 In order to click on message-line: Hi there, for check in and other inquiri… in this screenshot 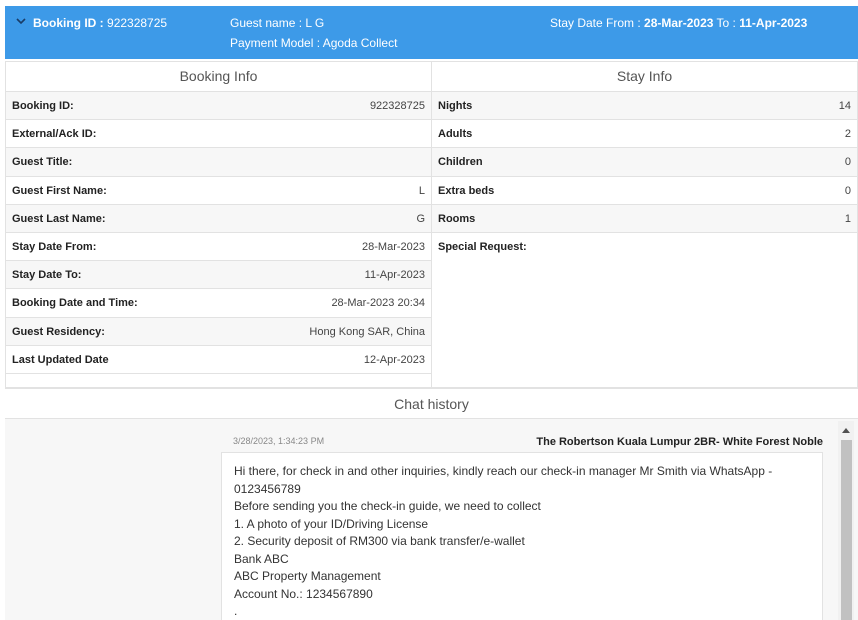, I will do `click(503, 471)`.